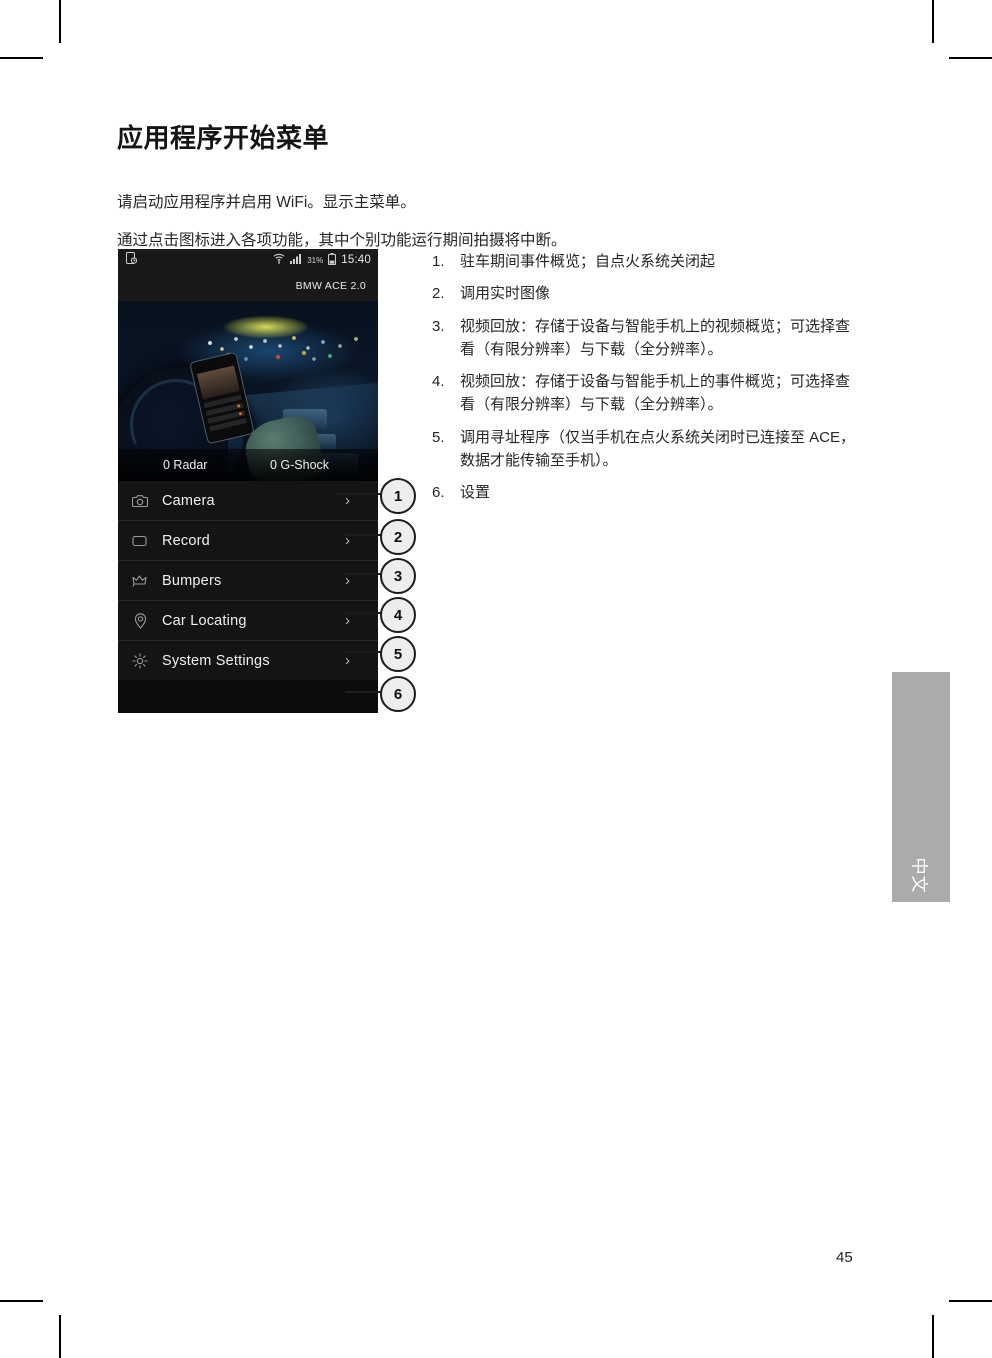  Describe the element at coordinates (438, 261) in the screenshot. I see `note-number: 1.` at that location.